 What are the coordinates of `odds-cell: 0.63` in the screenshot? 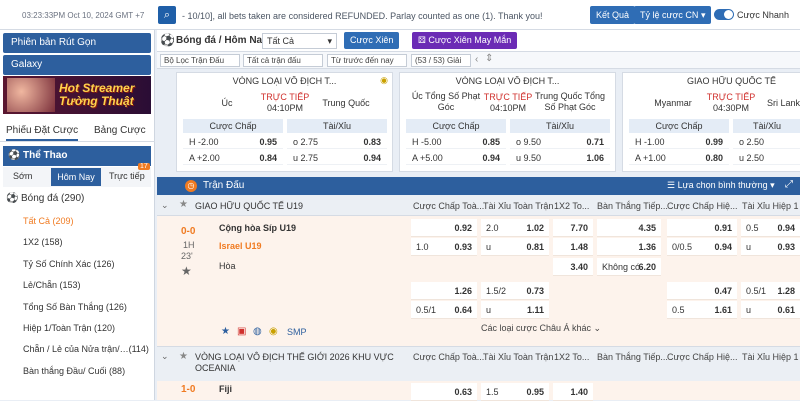 It's located at (444, 392).